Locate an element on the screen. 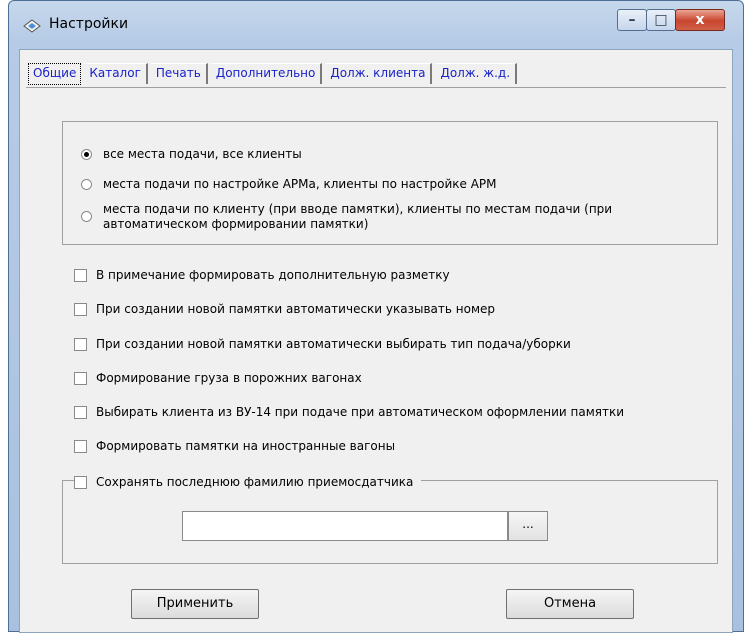 The width and height of the screenshot is (744, 633). close-icon: x is located at coordinates (700, 20).